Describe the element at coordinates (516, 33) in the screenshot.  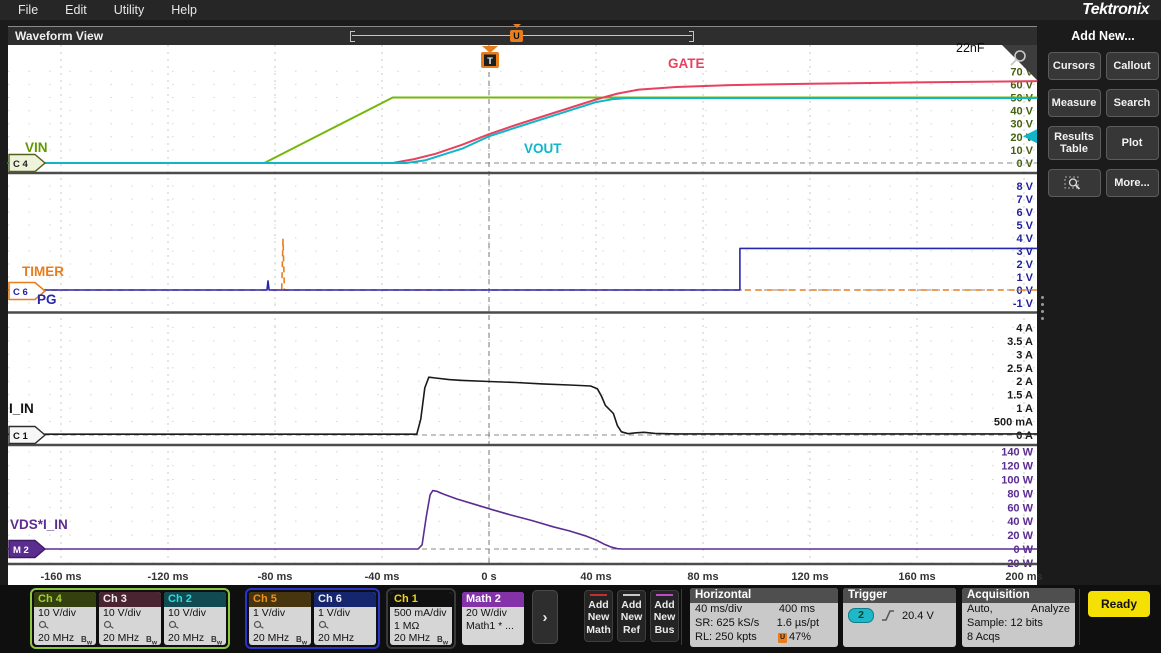
I see `horizontal-position-marker: U` at that location.